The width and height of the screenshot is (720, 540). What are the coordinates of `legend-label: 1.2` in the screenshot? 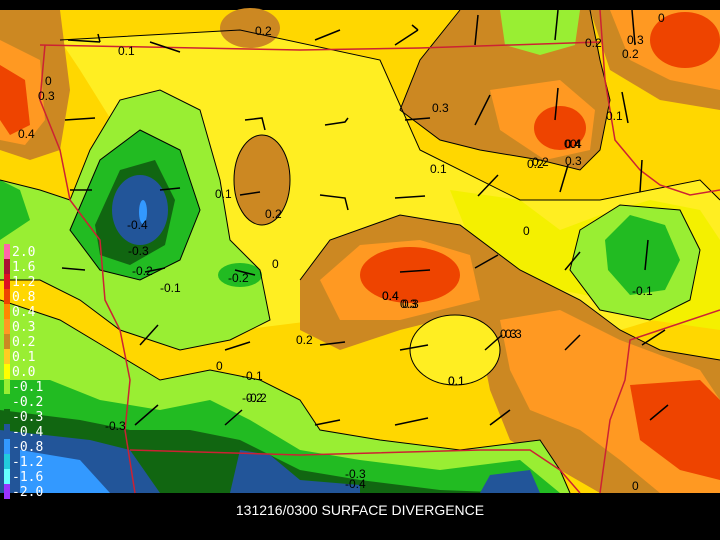 It's located at (23, 282).